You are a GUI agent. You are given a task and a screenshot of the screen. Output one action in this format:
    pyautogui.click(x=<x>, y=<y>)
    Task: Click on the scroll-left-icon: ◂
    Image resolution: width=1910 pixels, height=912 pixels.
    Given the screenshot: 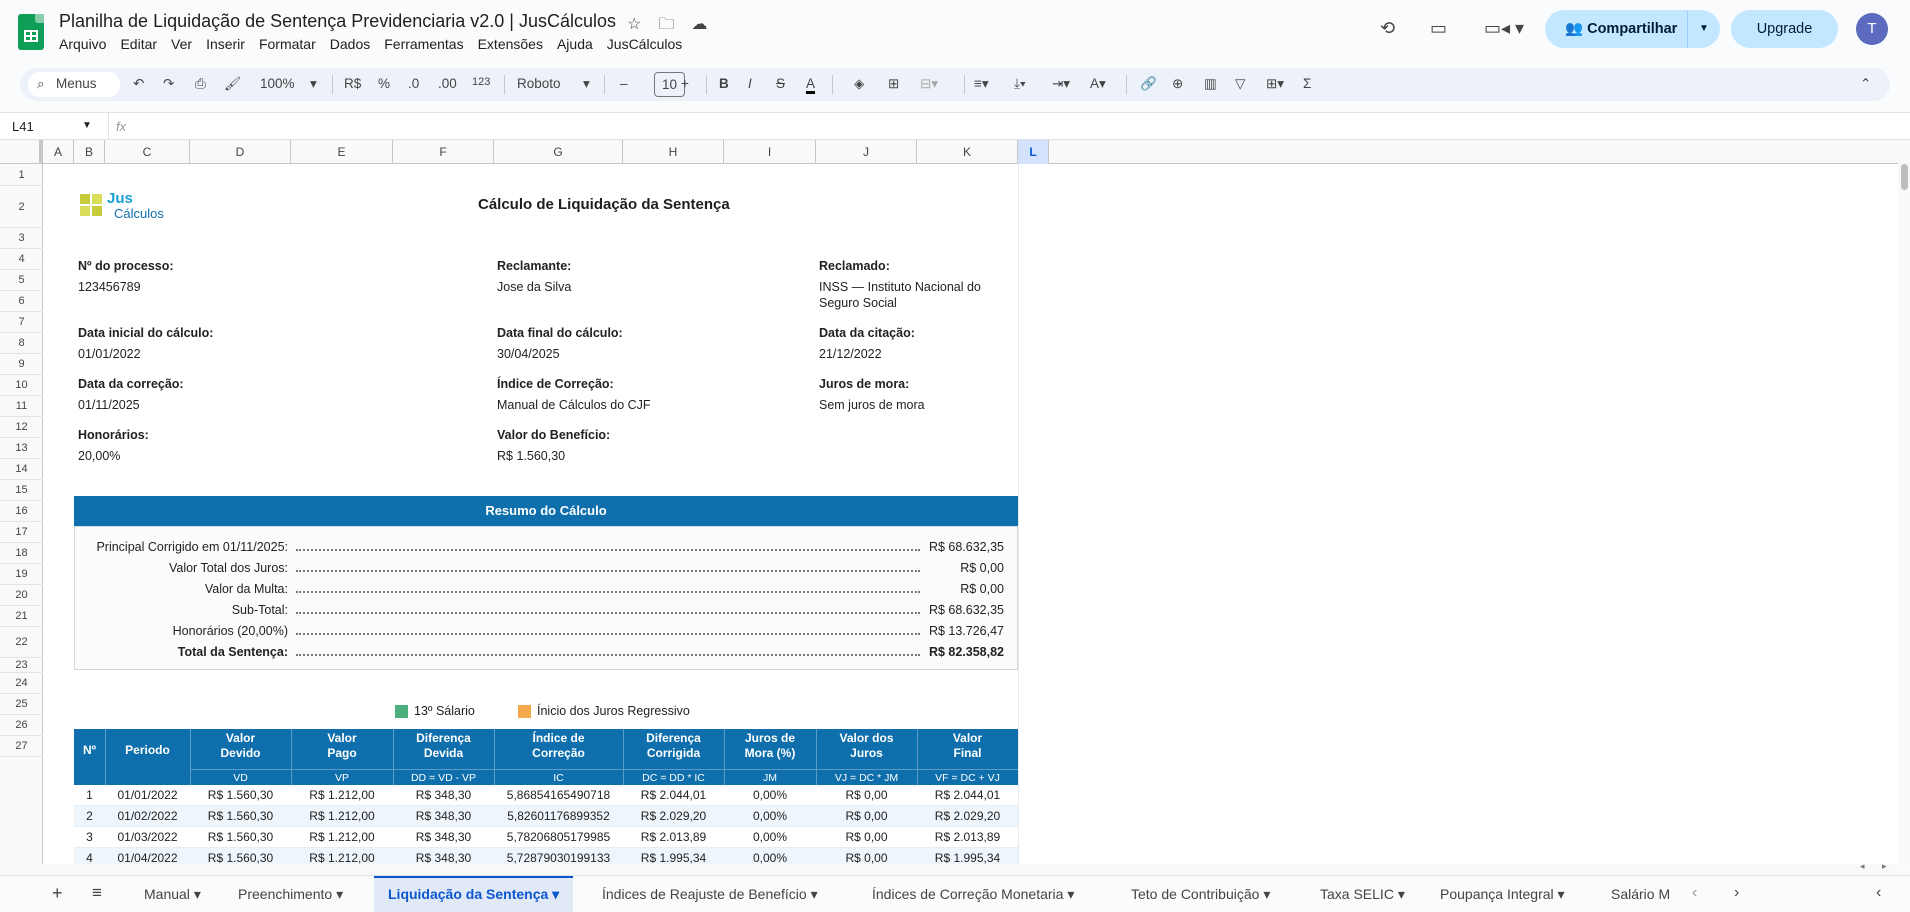 What is the action you would take?
    pyautogui.click(x=1862, y=866)
    